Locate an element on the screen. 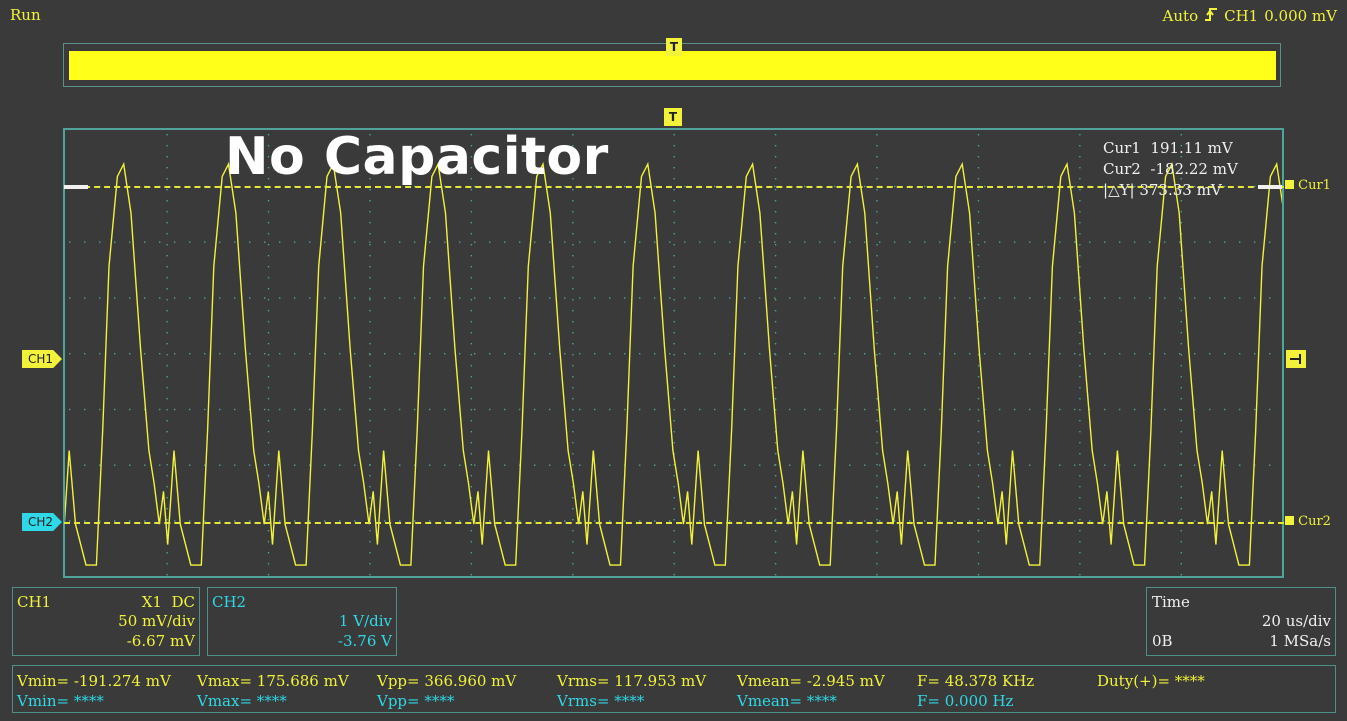 The height and width of the screenshot is (721, 1347). time-label: Time is located at coordinates (1171, 602).